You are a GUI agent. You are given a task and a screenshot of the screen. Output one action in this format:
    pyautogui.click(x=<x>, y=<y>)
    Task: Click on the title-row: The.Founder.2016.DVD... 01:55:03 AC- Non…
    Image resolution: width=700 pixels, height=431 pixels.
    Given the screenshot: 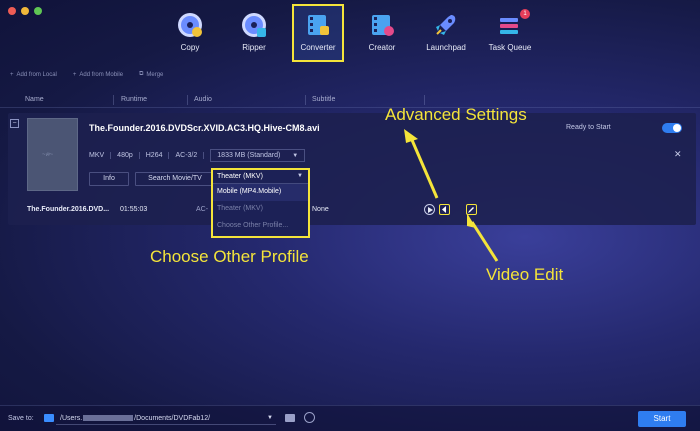 What is the action you would take?
    pyautogui.click(x=352, y=210)
    